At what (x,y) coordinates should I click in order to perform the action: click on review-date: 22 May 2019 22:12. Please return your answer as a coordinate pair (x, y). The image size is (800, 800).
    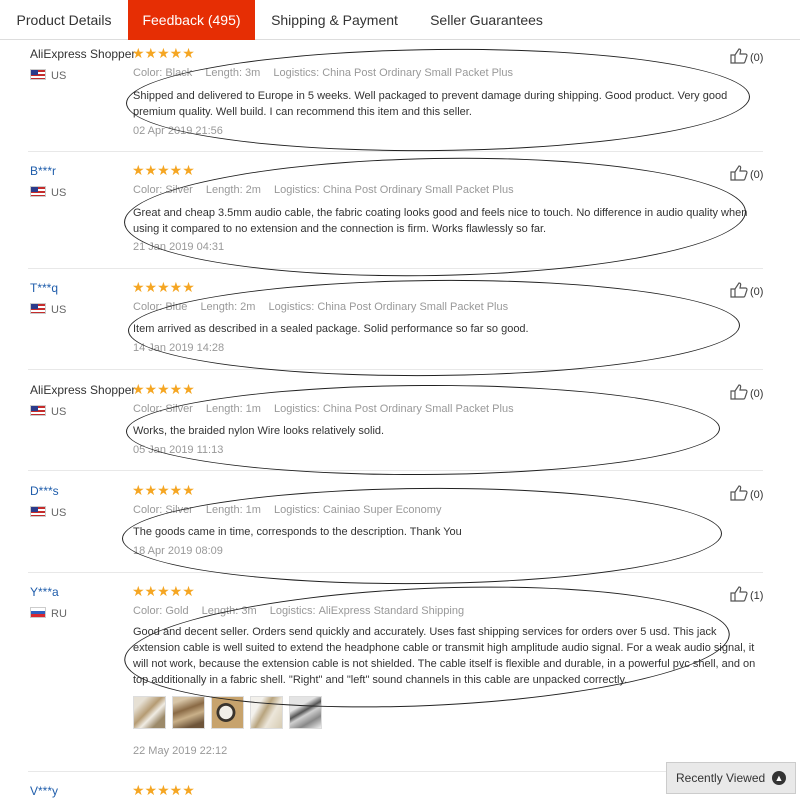
    Looking at the image, I should click on (180, 751).